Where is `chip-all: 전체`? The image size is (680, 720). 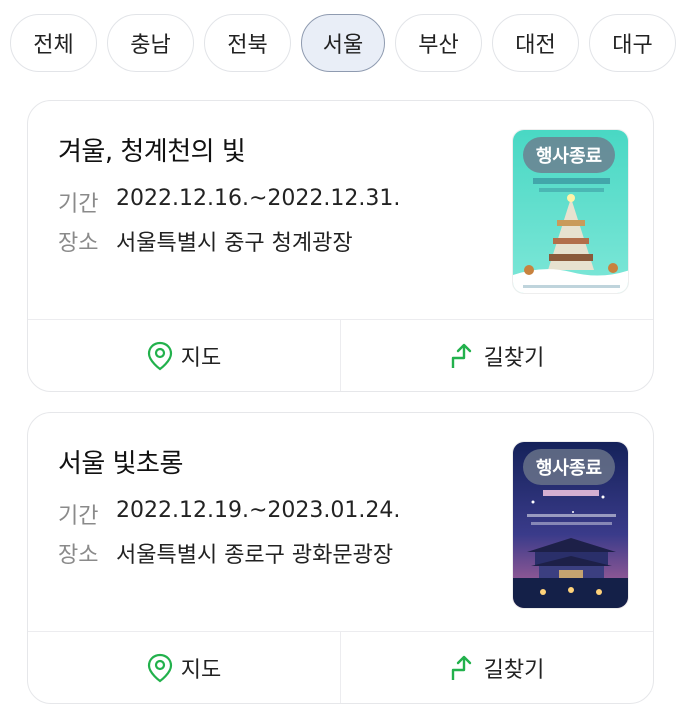
chip-all: 전체 is located at coordinates (53, 43).